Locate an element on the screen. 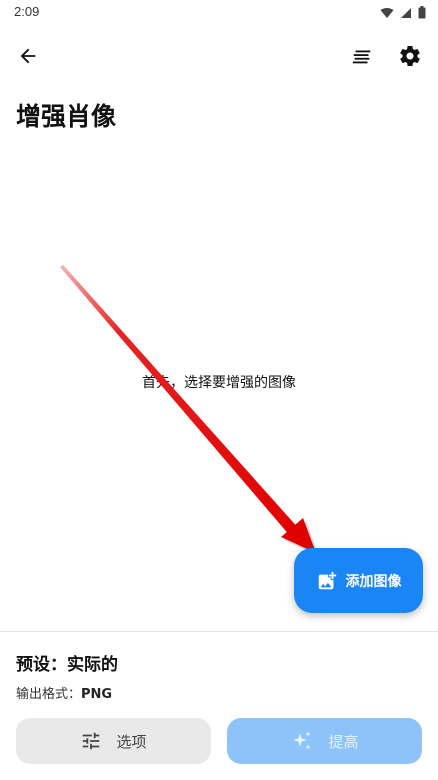 This screenshot has width=438, height=780. tune-icon is located at coordinates (91, 741).